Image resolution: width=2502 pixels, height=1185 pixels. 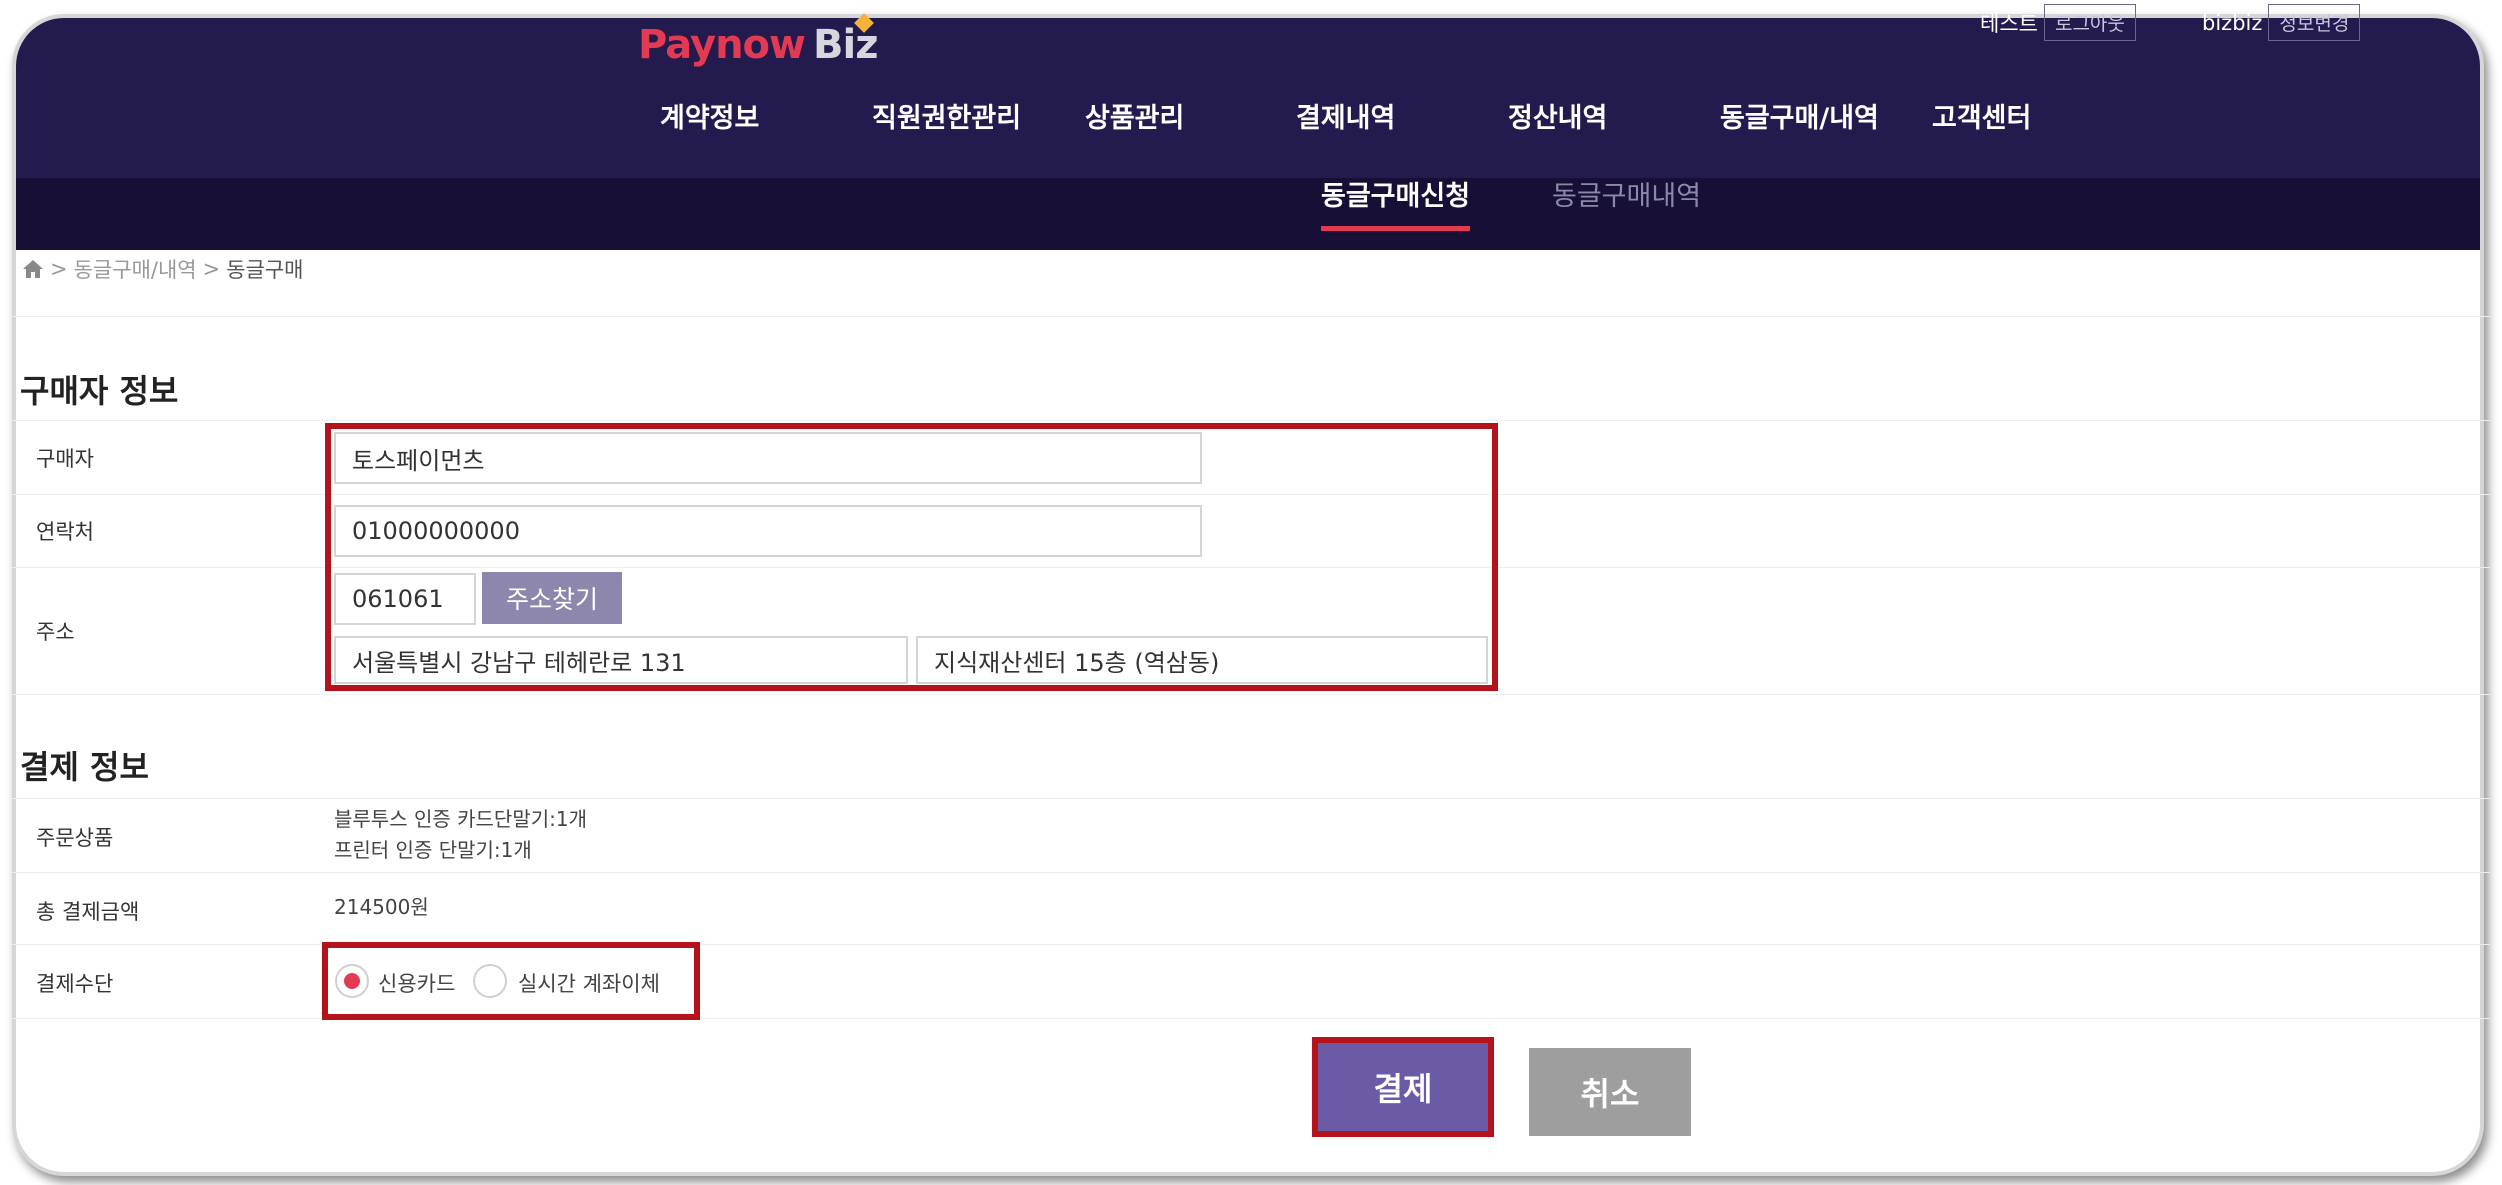 I want to click on order-item: 블루투스 인증 카드단말기:1개, so click(x=460, y=819).